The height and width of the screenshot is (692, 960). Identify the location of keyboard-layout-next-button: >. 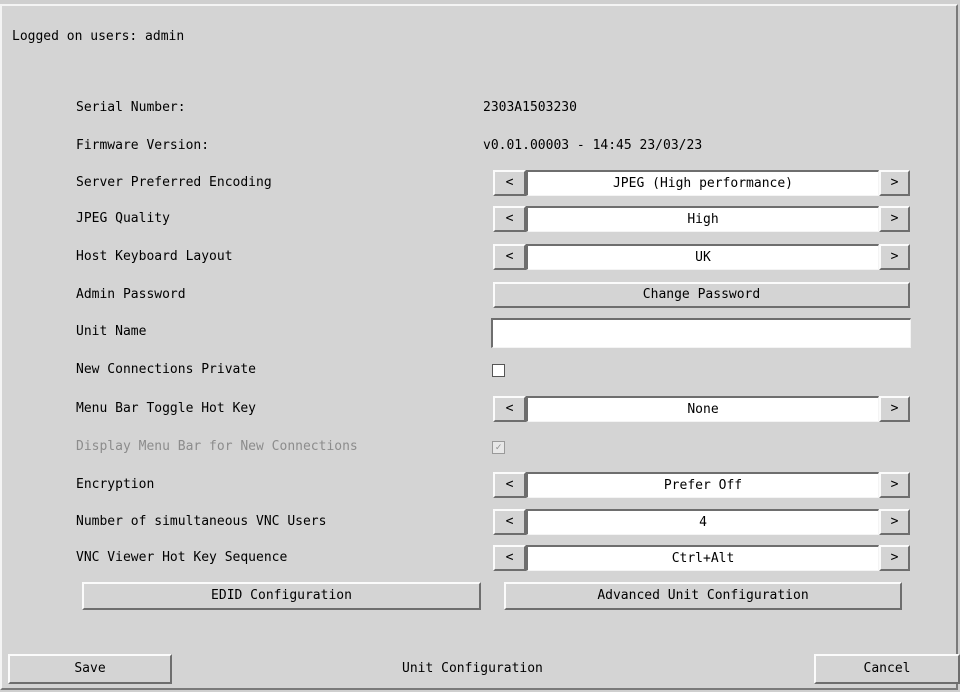
(894, 257).